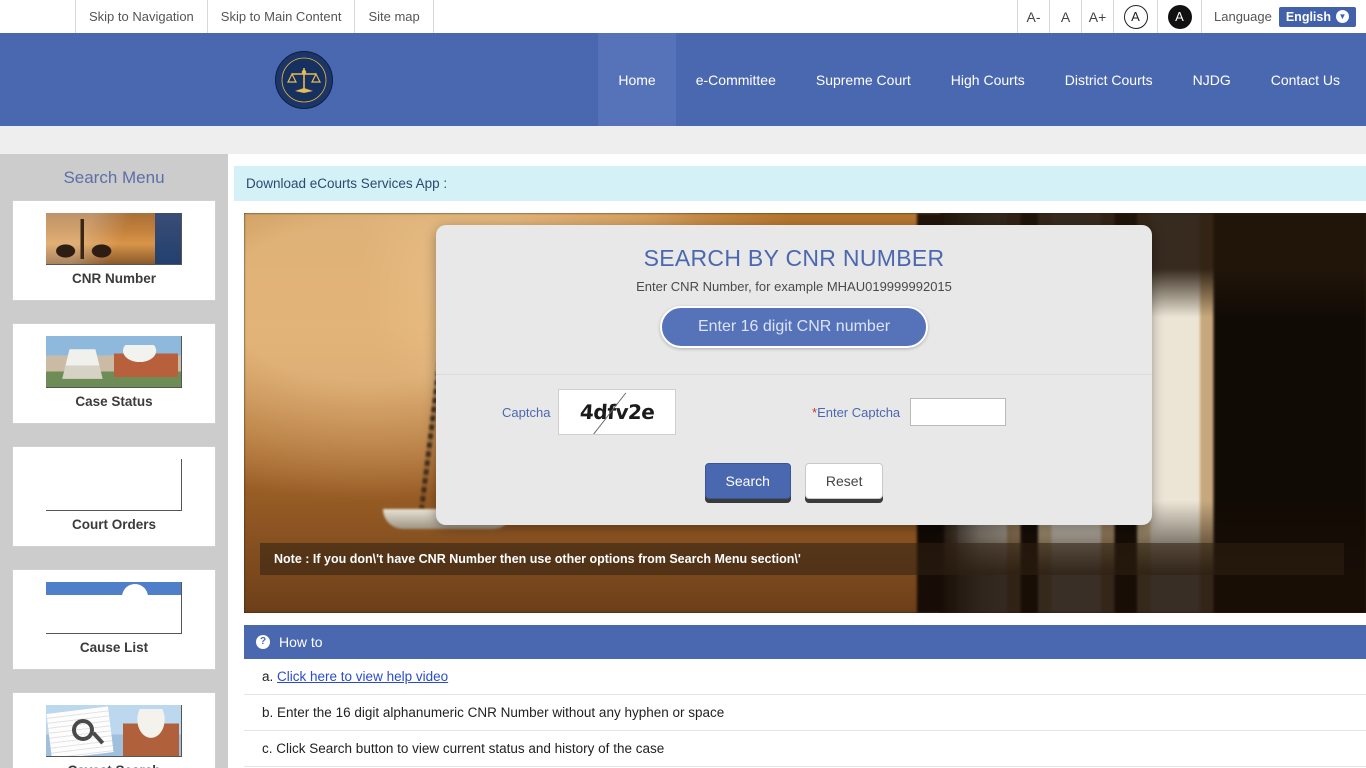 The width and height of the screenshot is (1366, 768). Describe the element at coordinates (280, 16) in the screenshot. I see `skip-to-main-content-link: Skip to Main Content` at that location.